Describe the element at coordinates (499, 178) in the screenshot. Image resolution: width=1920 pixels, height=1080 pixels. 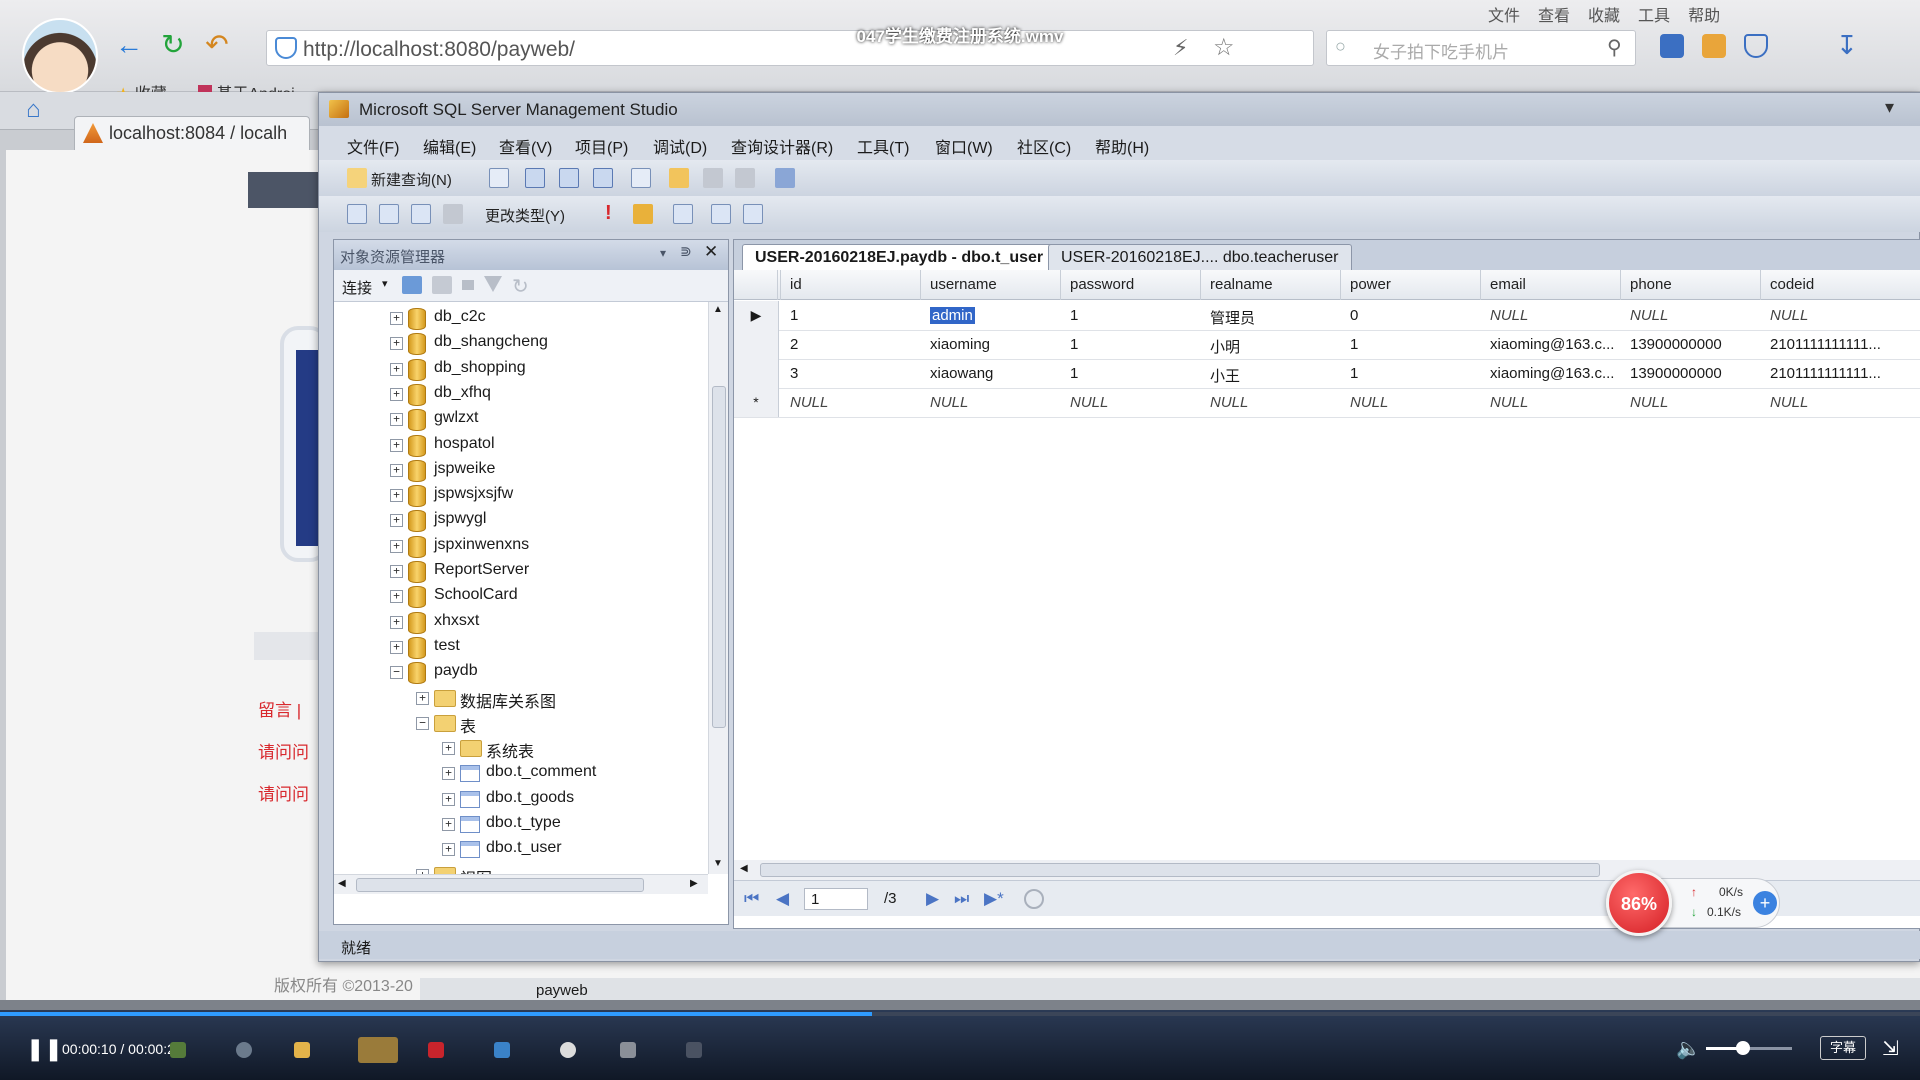
I see `new-file-icon` at that location.